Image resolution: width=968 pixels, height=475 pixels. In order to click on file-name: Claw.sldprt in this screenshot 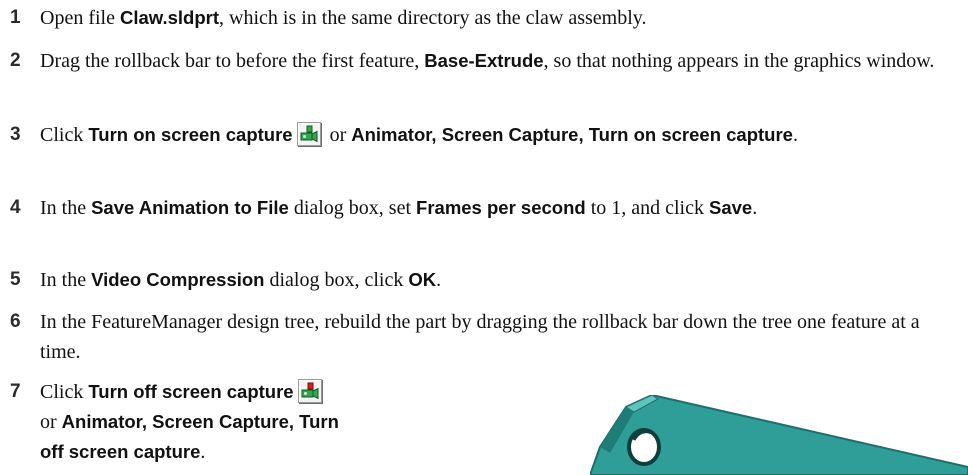, I will do `click(169, 17)`.